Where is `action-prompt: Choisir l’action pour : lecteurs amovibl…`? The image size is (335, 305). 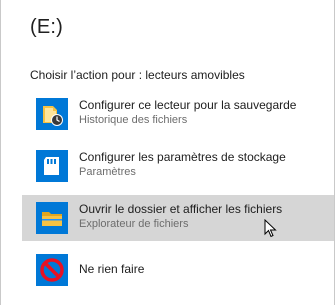
action-prompt: Choisir l’action pour : lecteurs amovibl… is located at coordinates (137, 75).